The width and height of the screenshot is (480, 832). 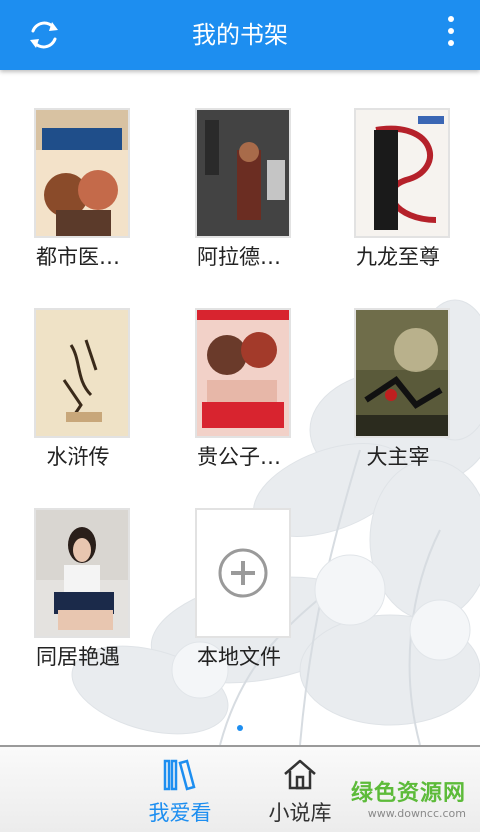 What do you see at coordinates (408, 793) in the screenshot?
I see `watermark-text: 绿色资源网` at bounding box center [408, 793].